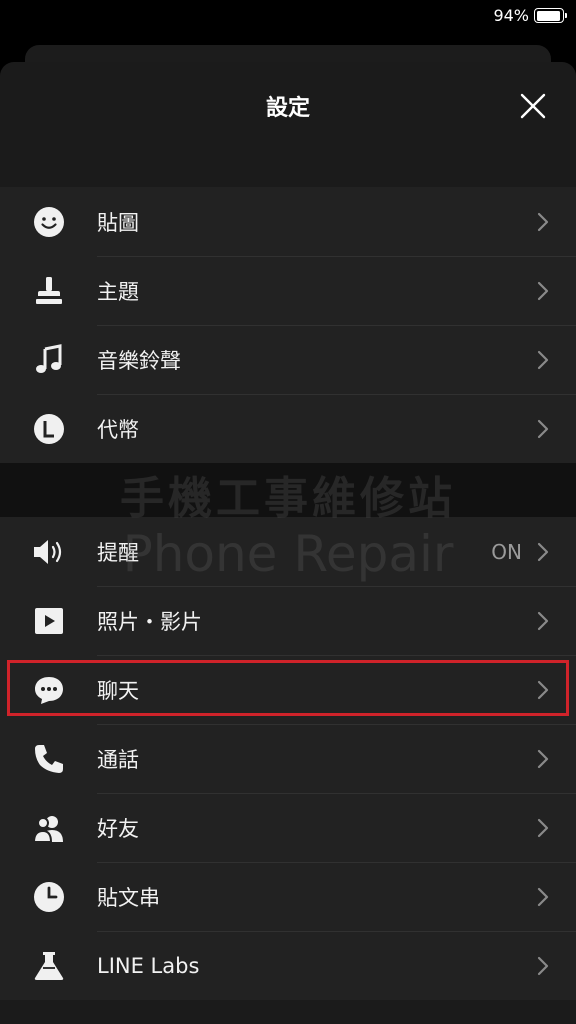 The width and height of the screenshot is (576, 1024). Describe the element at coordinates (49, 429) in the screenshot. I see `coin-icon` at that location.